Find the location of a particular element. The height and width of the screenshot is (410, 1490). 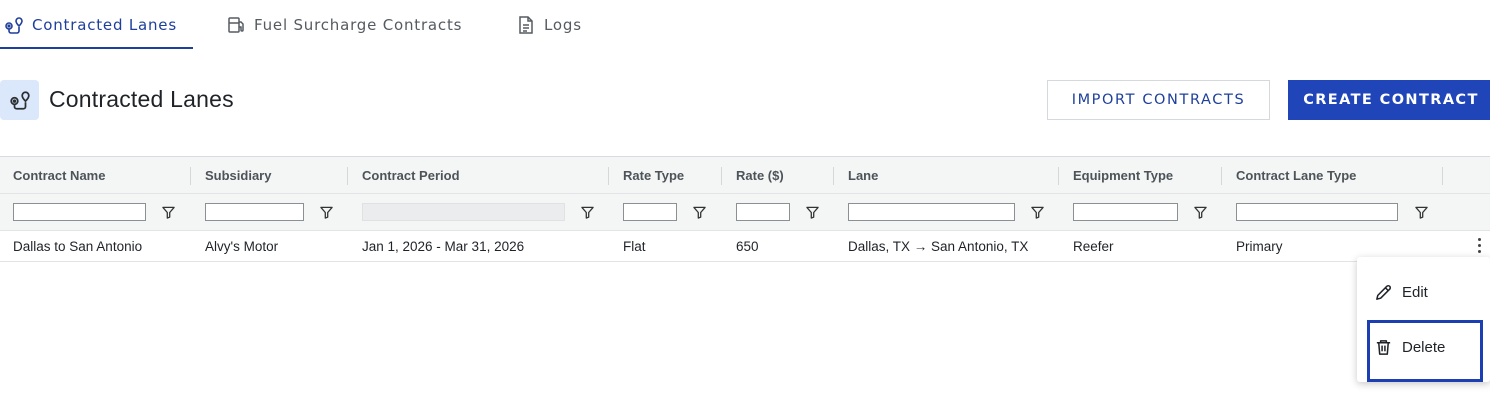

cell-contract-name: Dallas to San Antonio is located at coordinates (78, 246).